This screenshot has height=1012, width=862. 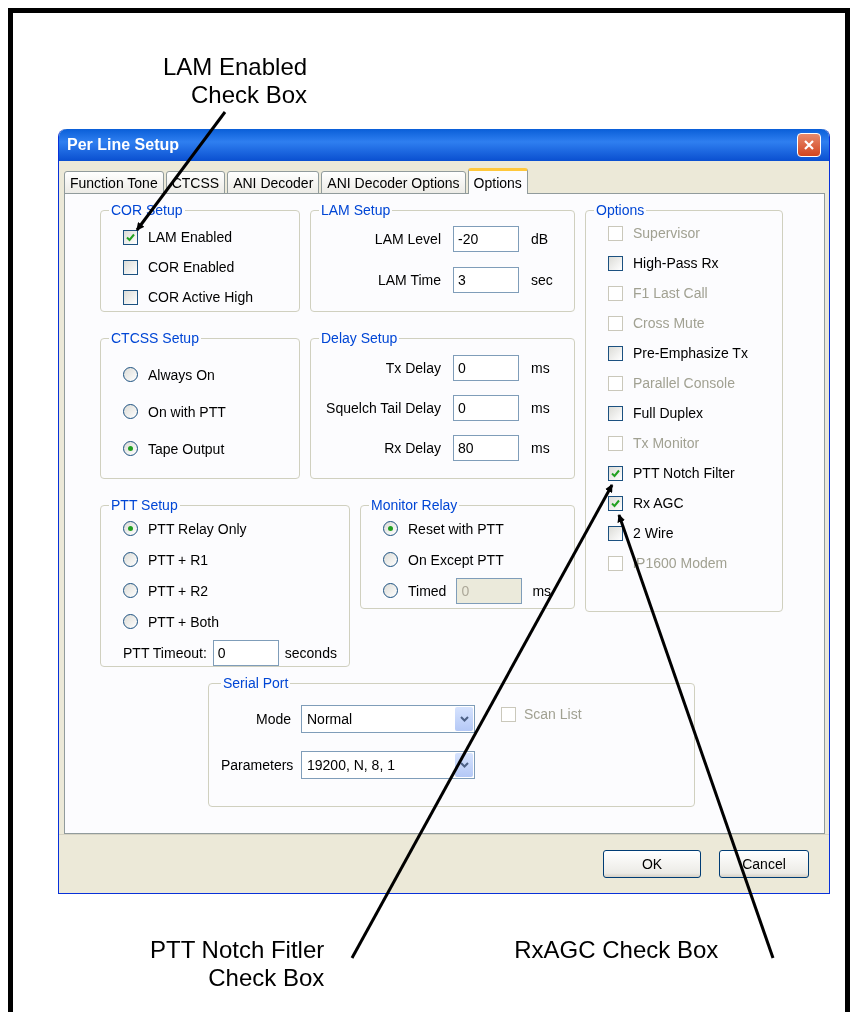 I want to click on group-title: Serial Port, so click(x=256, y=683).